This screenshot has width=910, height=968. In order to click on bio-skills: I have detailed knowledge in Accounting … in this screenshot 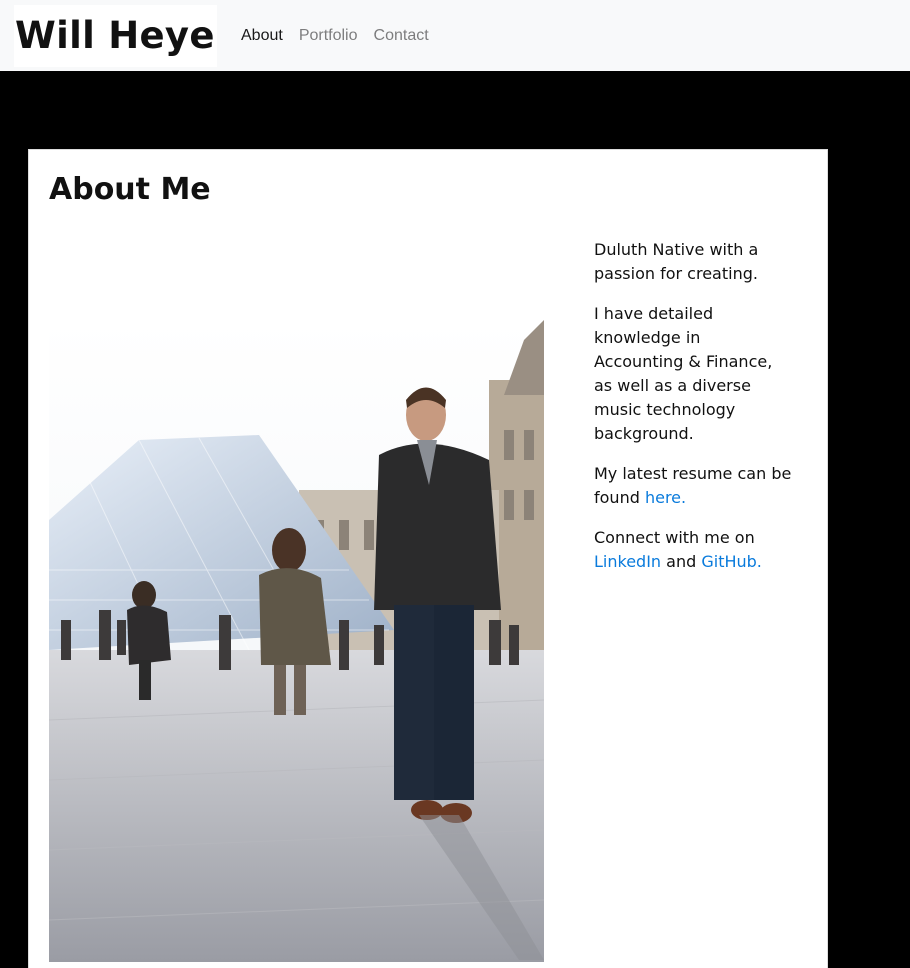, I will do `click(683, 373)`.